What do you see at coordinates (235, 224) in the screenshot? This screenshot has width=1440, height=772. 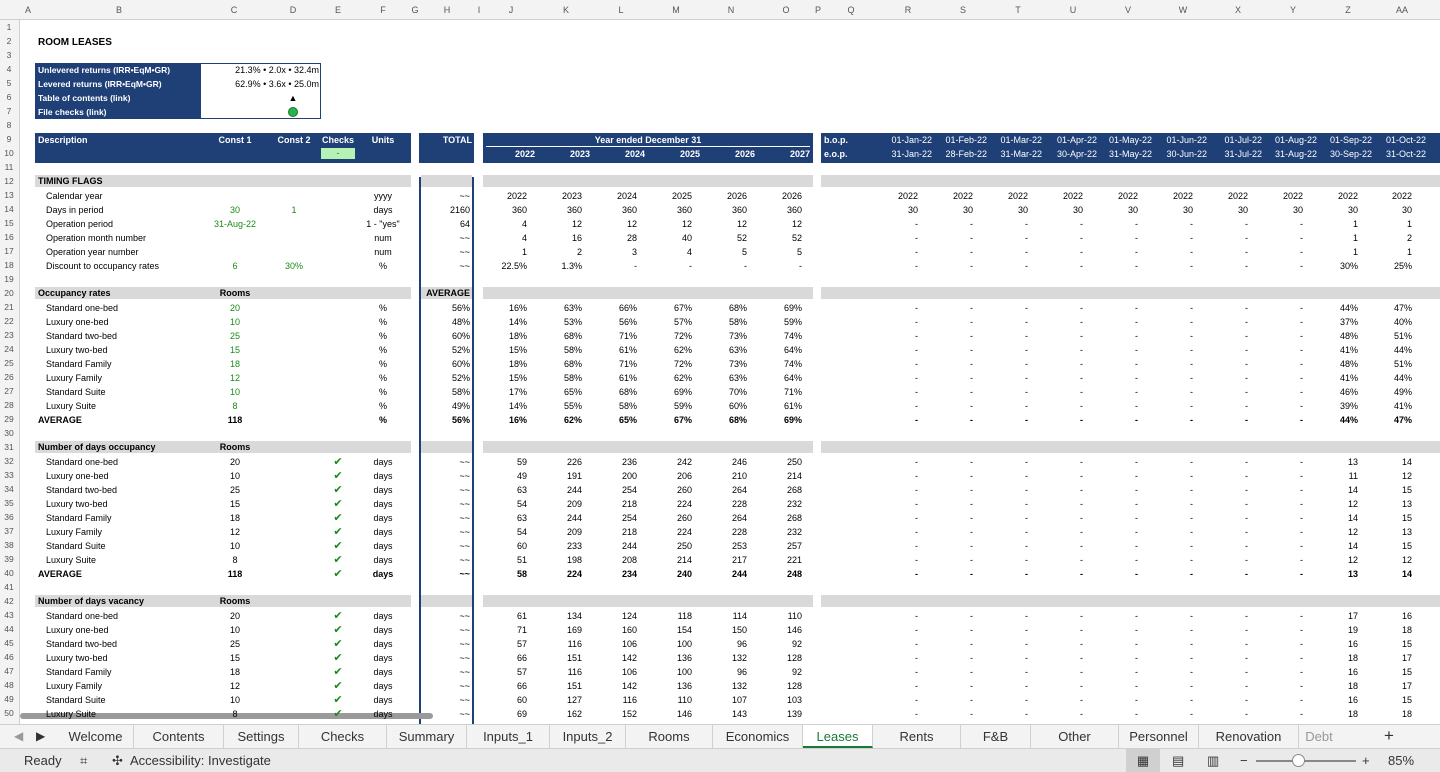 I see `const1-value: 31-Aug-22` at bounding box center [235, 224].